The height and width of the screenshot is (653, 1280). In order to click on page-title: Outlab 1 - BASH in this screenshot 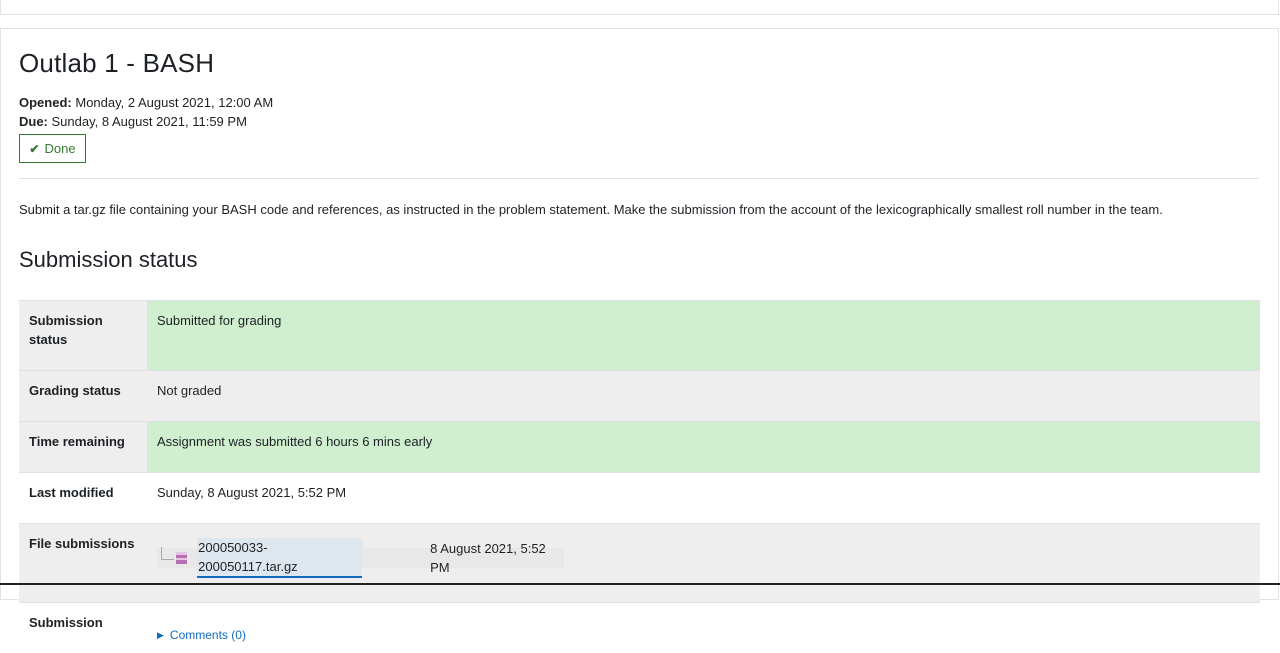, I will do `click(116, 63)`.